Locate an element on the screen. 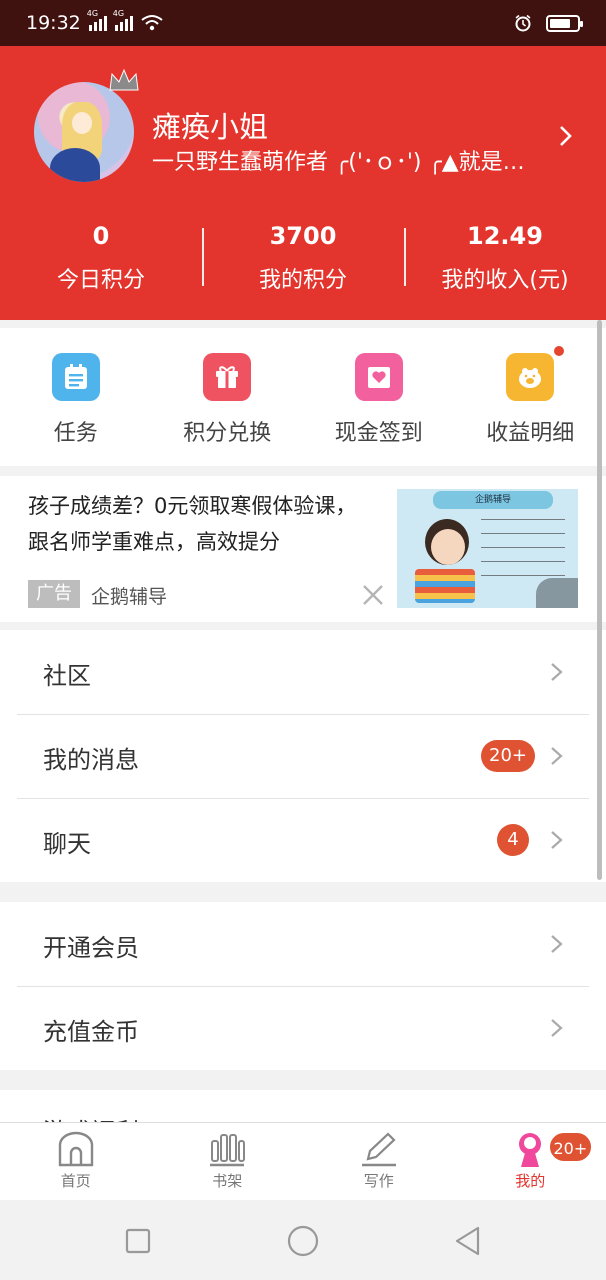 The image size is (606, 1280). crown-icon is located at coordinates (124, 79).